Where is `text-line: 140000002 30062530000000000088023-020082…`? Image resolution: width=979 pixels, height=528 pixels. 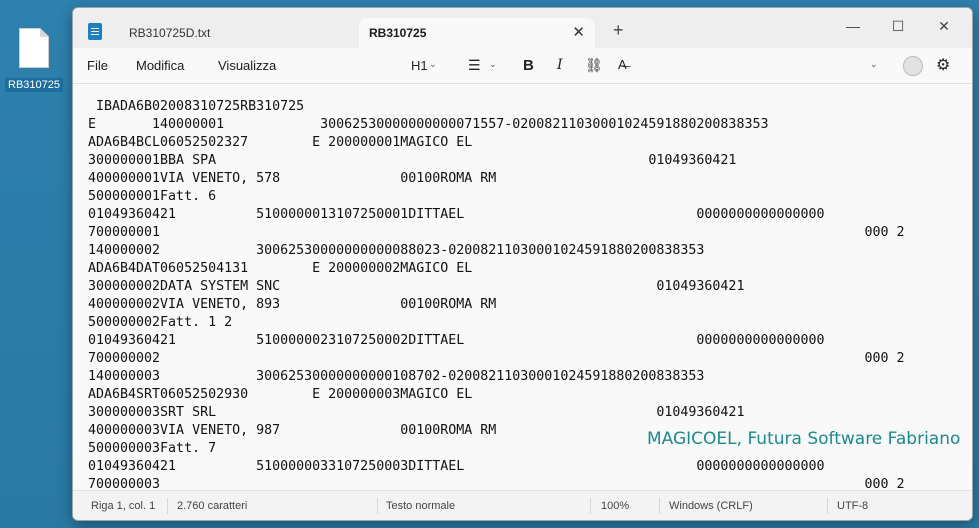 text-line: 140000002 30062530000000000088023-020082… is located at coordinates (396, 250).